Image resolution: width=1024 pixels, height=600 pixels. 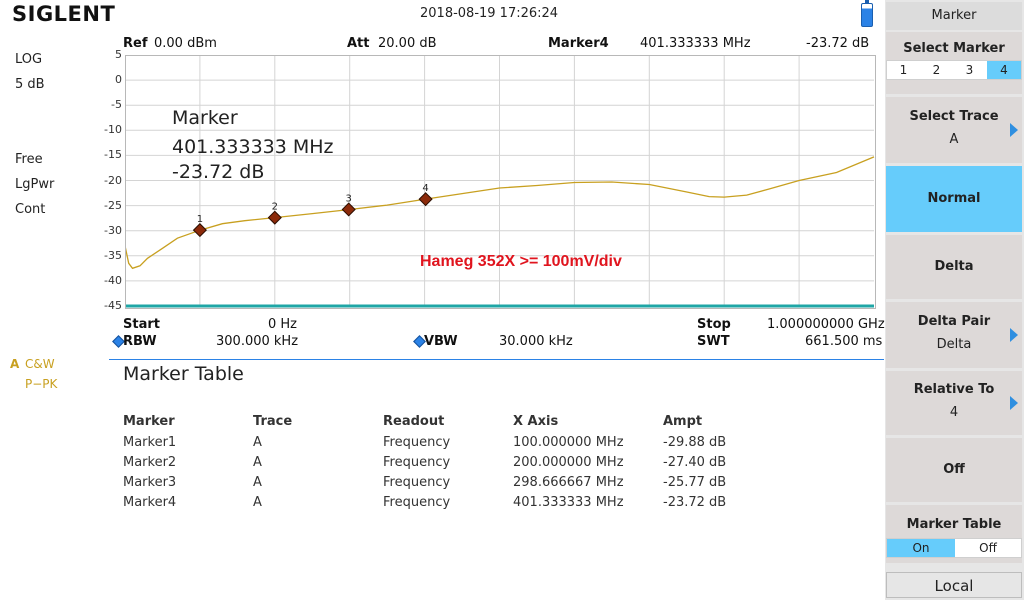 What do you see at coordinates (826, 324) in the screenshot?
I see `stop-value: 1.000000000 GHz` at bounding box center [826, 324].